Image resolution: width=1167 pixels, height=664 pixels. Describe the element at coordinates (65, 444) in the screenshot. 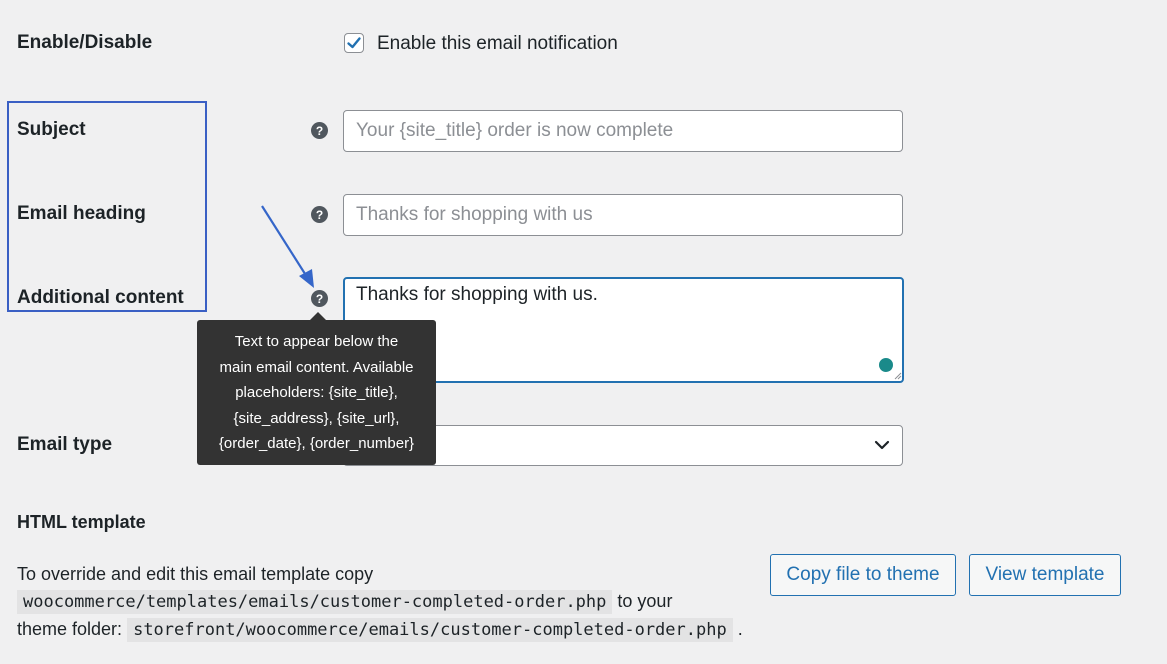

I see `email-type-label: Email type` at that location.